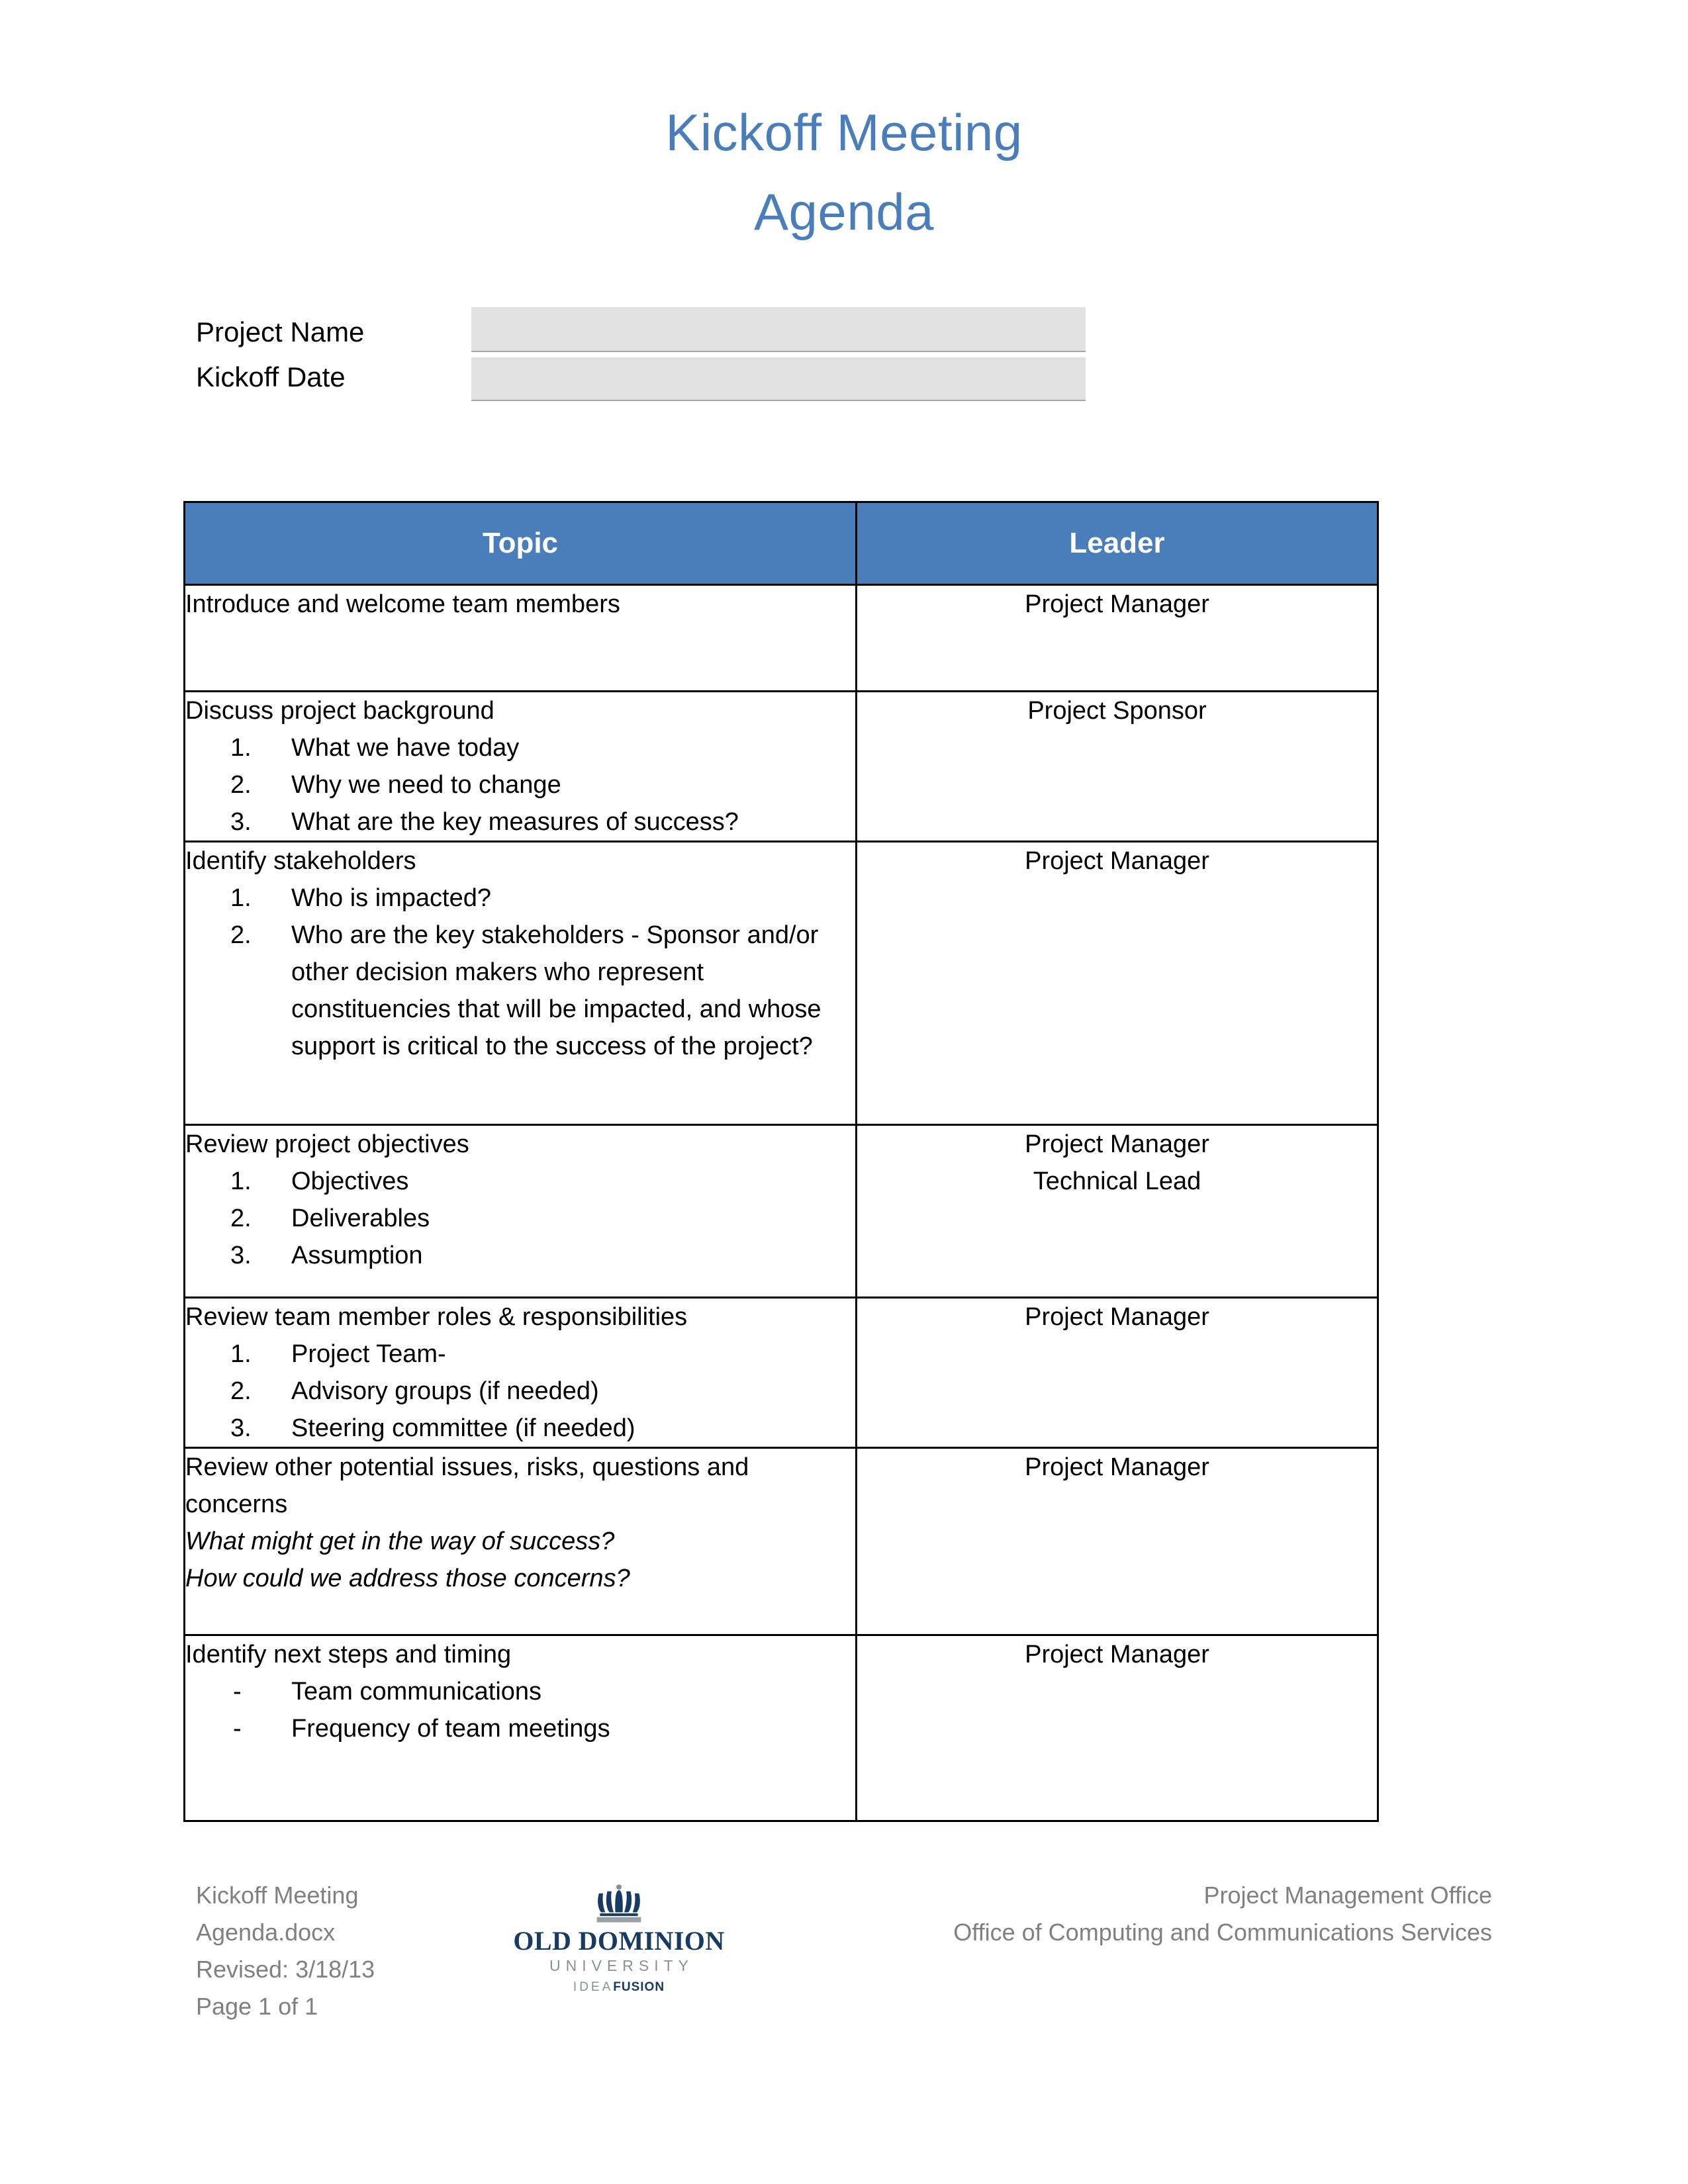  Describe the element at coordinates (360, 1218) in the screenshot. I see `list-item-text: Deliverables` at that location.